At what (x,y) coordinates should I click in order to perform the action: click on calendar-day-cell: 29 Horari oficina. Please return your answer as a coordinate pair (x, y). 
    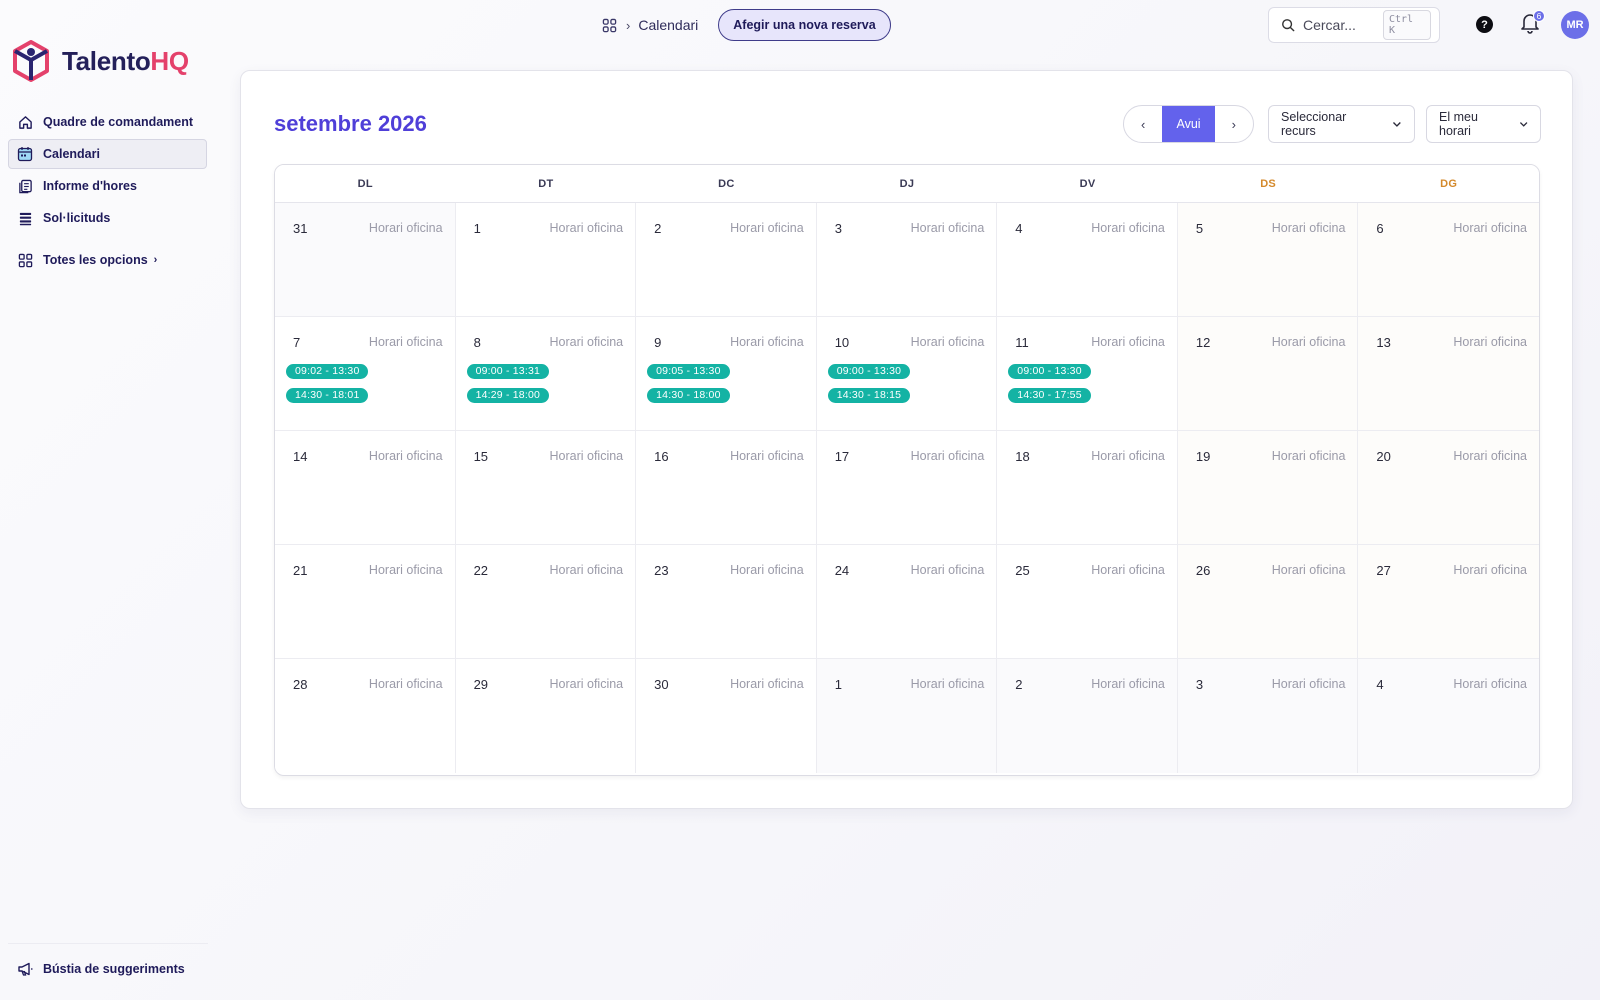
    Looking at the image, I should click on (546, 716).